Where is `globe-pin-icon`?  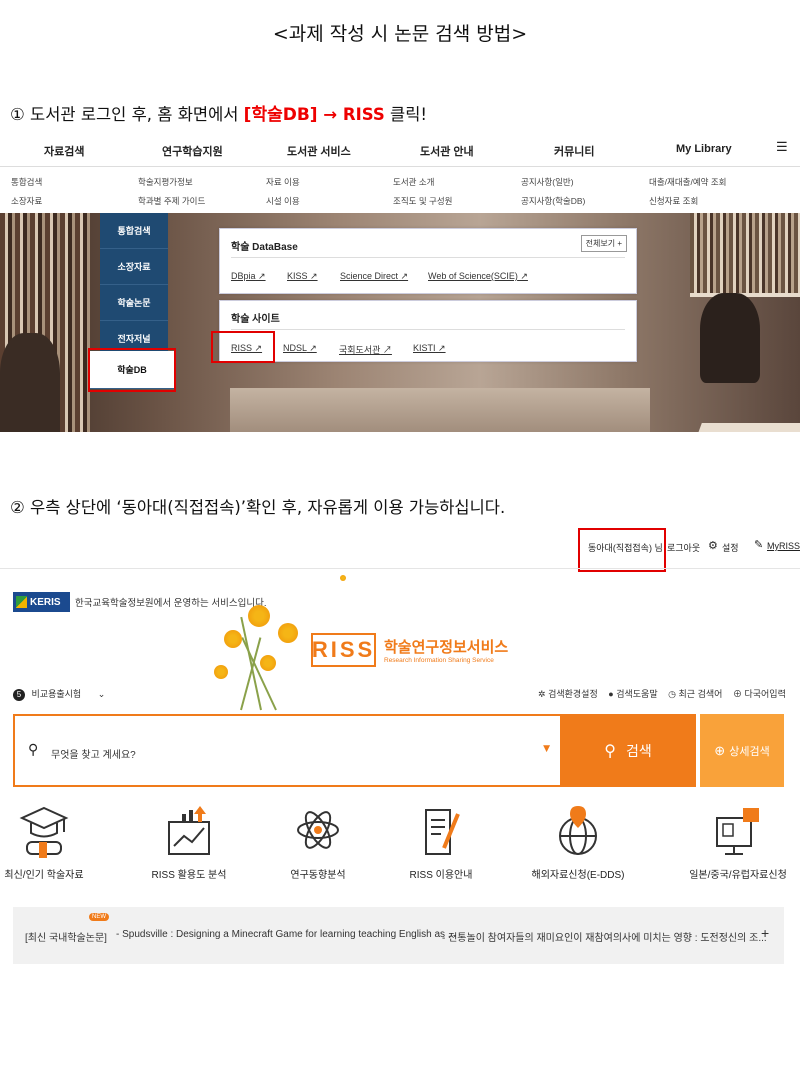
globe-pin-icon is located at coordinates (578, 830).